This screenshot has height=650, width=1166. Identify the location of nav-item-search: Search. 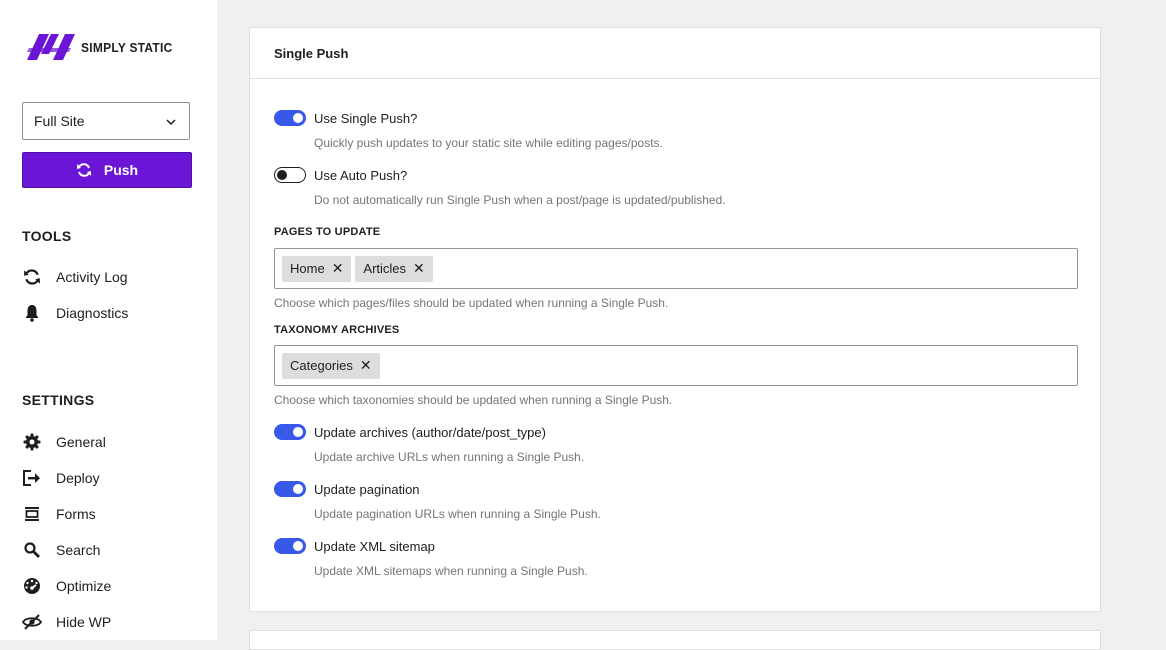
(61, 550).